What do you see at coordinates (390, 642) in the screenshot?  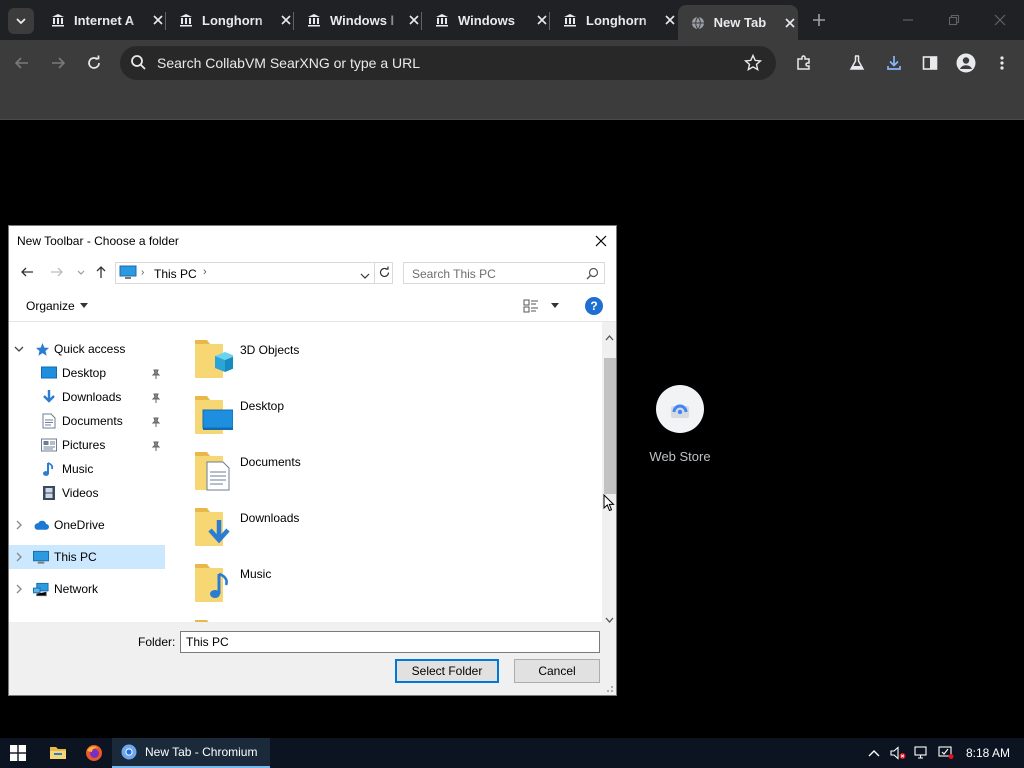 I see `folder-input` at bounding box center [390, 642].